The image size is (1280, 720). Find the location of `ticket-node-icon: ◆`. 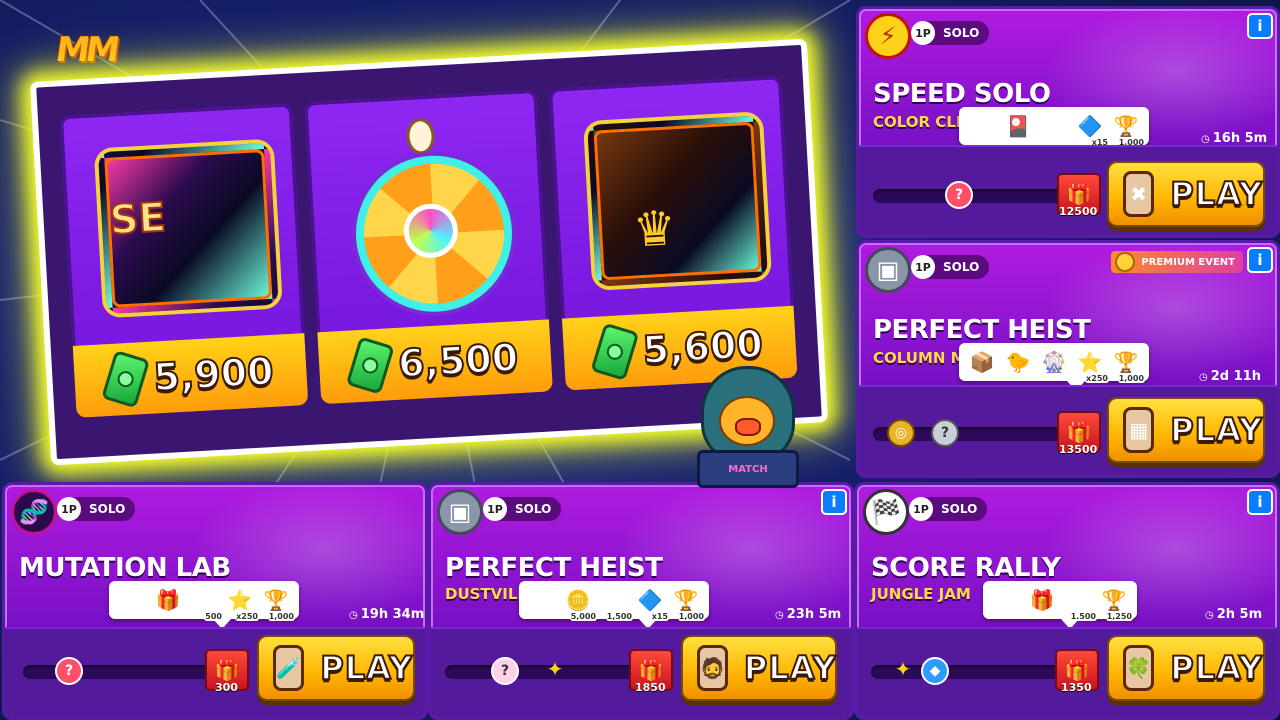

ticket-node-icon: ◆ is located at coordinates (935, 671).